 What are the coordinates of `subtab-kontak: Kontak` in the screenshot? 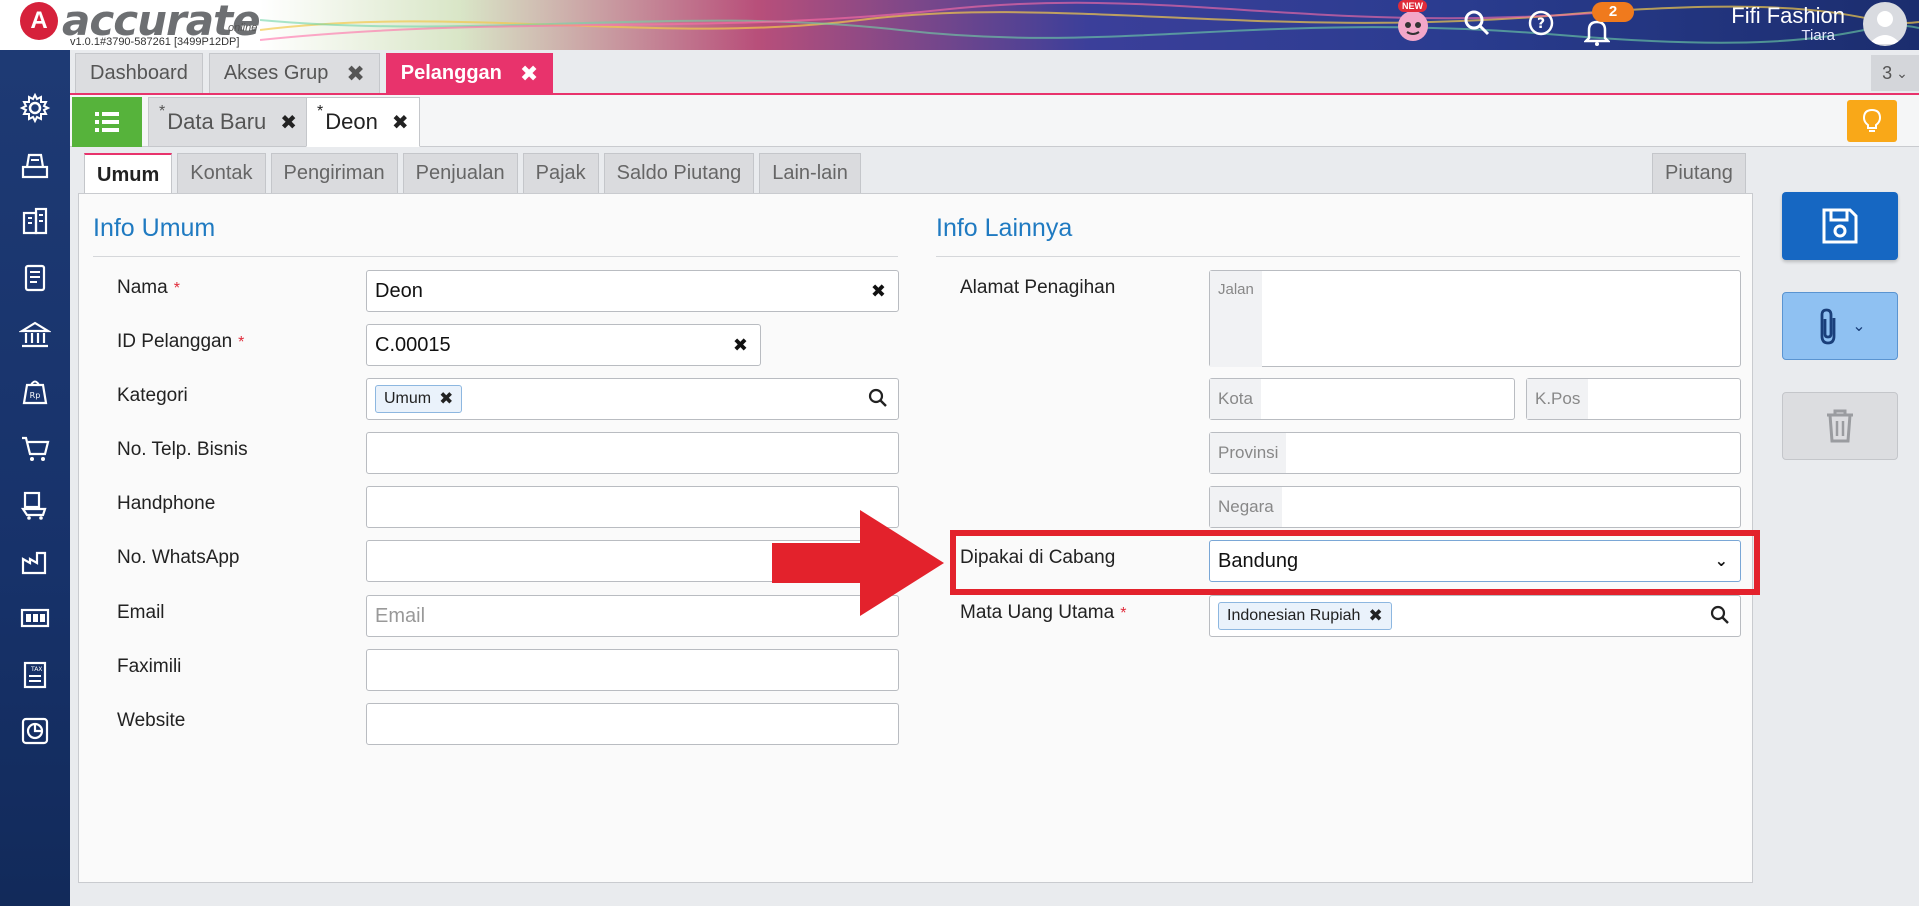 It's located at (221, 173).